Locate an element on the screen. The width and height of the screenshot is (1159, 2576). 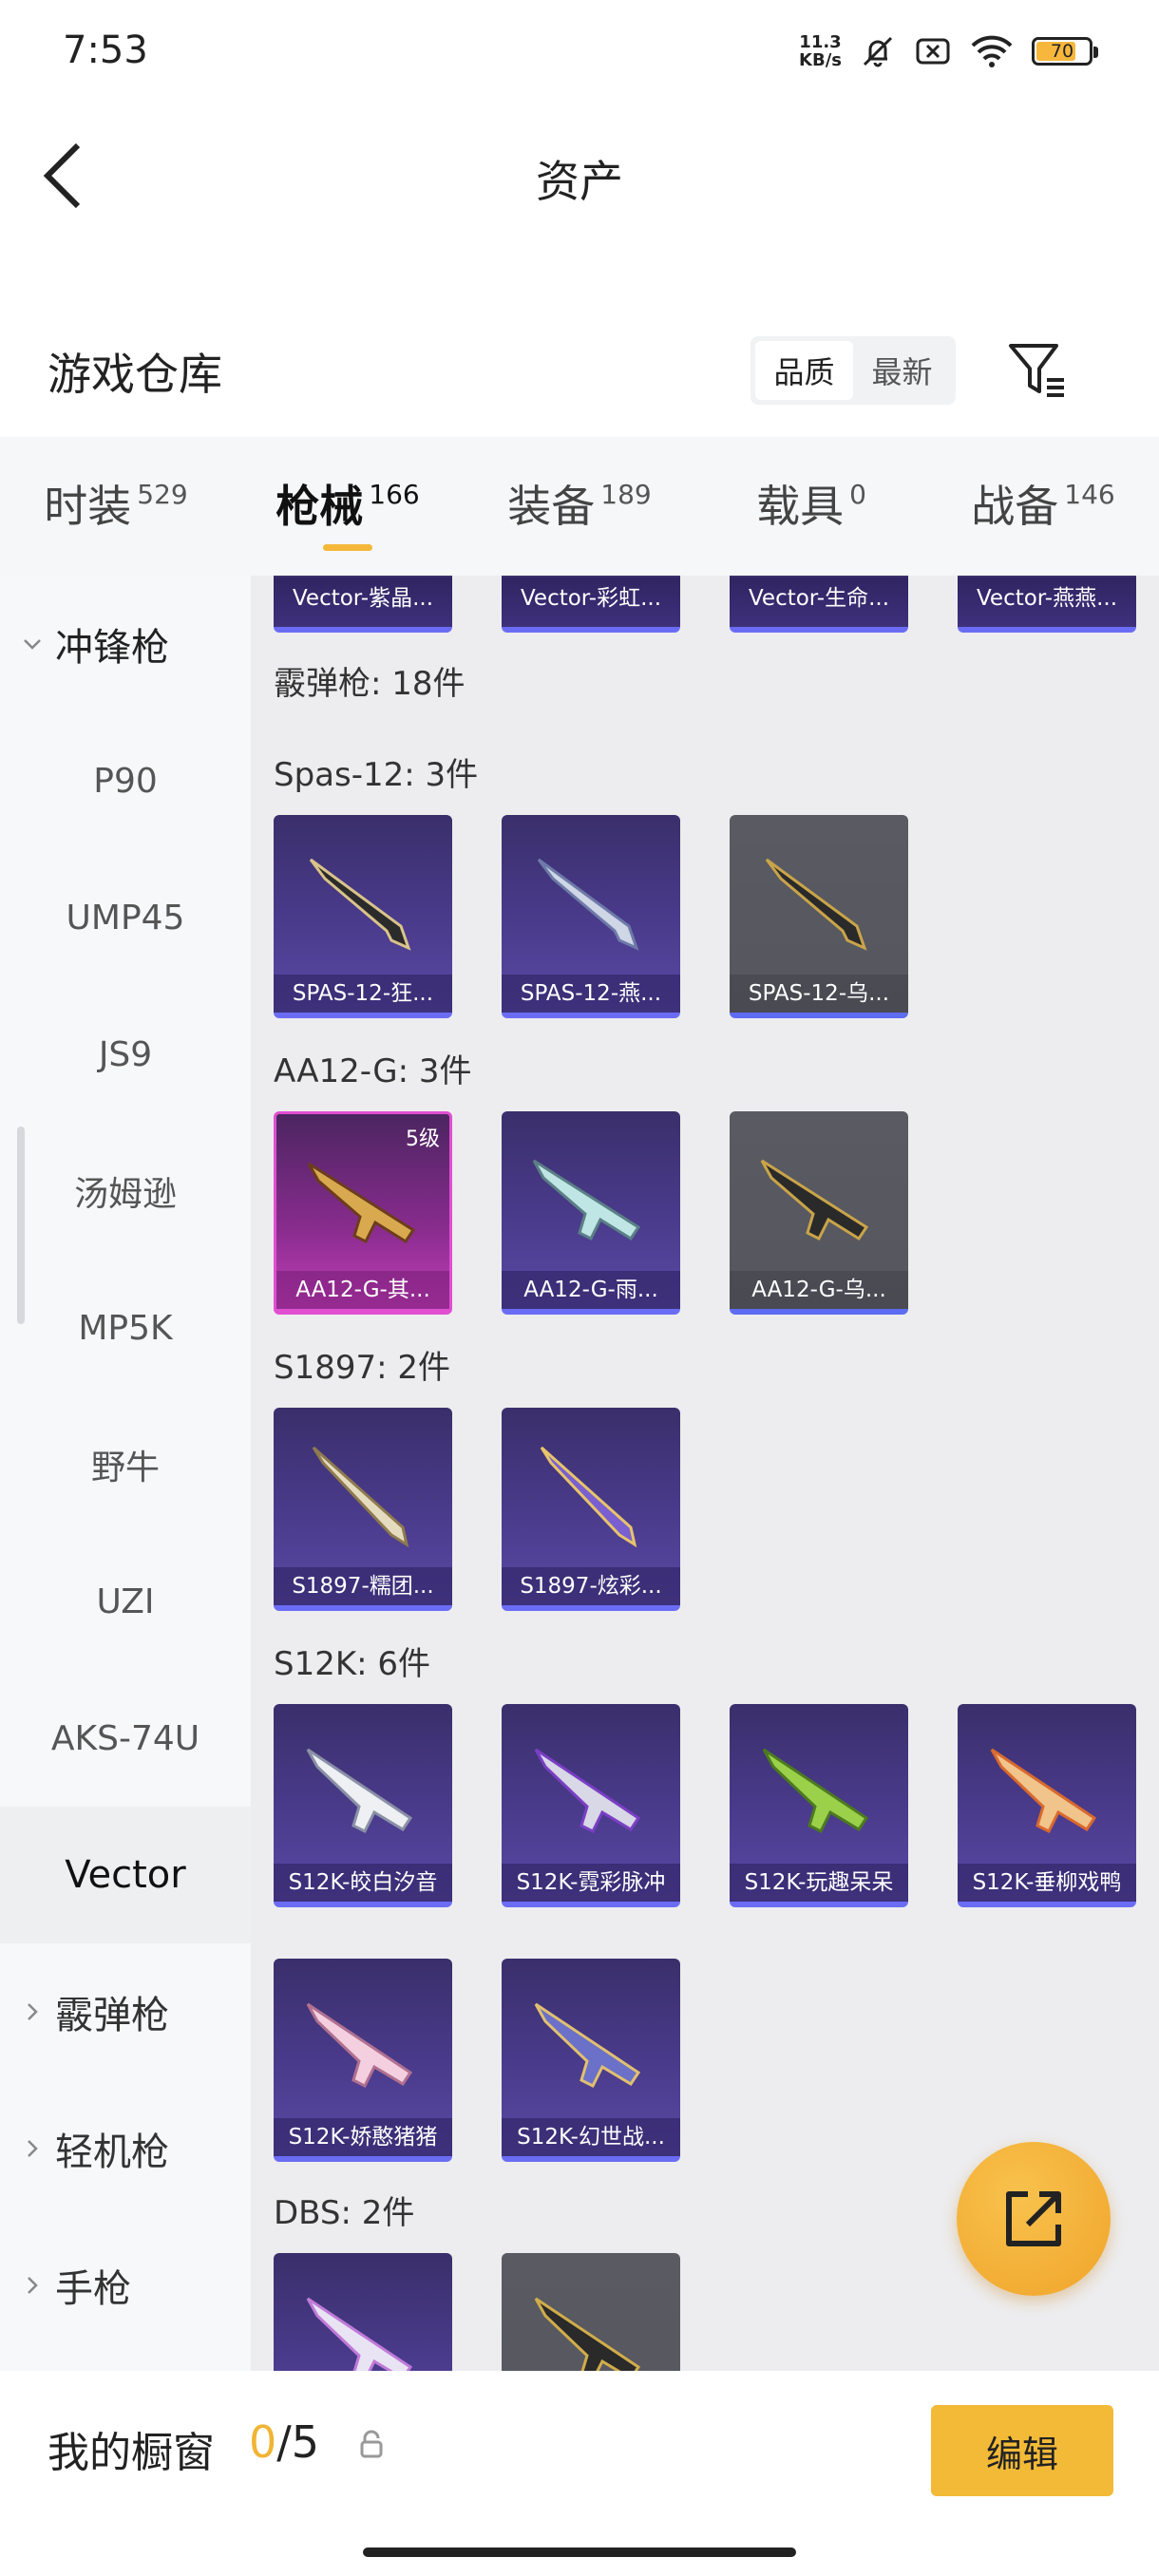
showcase-bar: 我的橱窗 0/5 编辑 is located at coordinates (579, 2473).